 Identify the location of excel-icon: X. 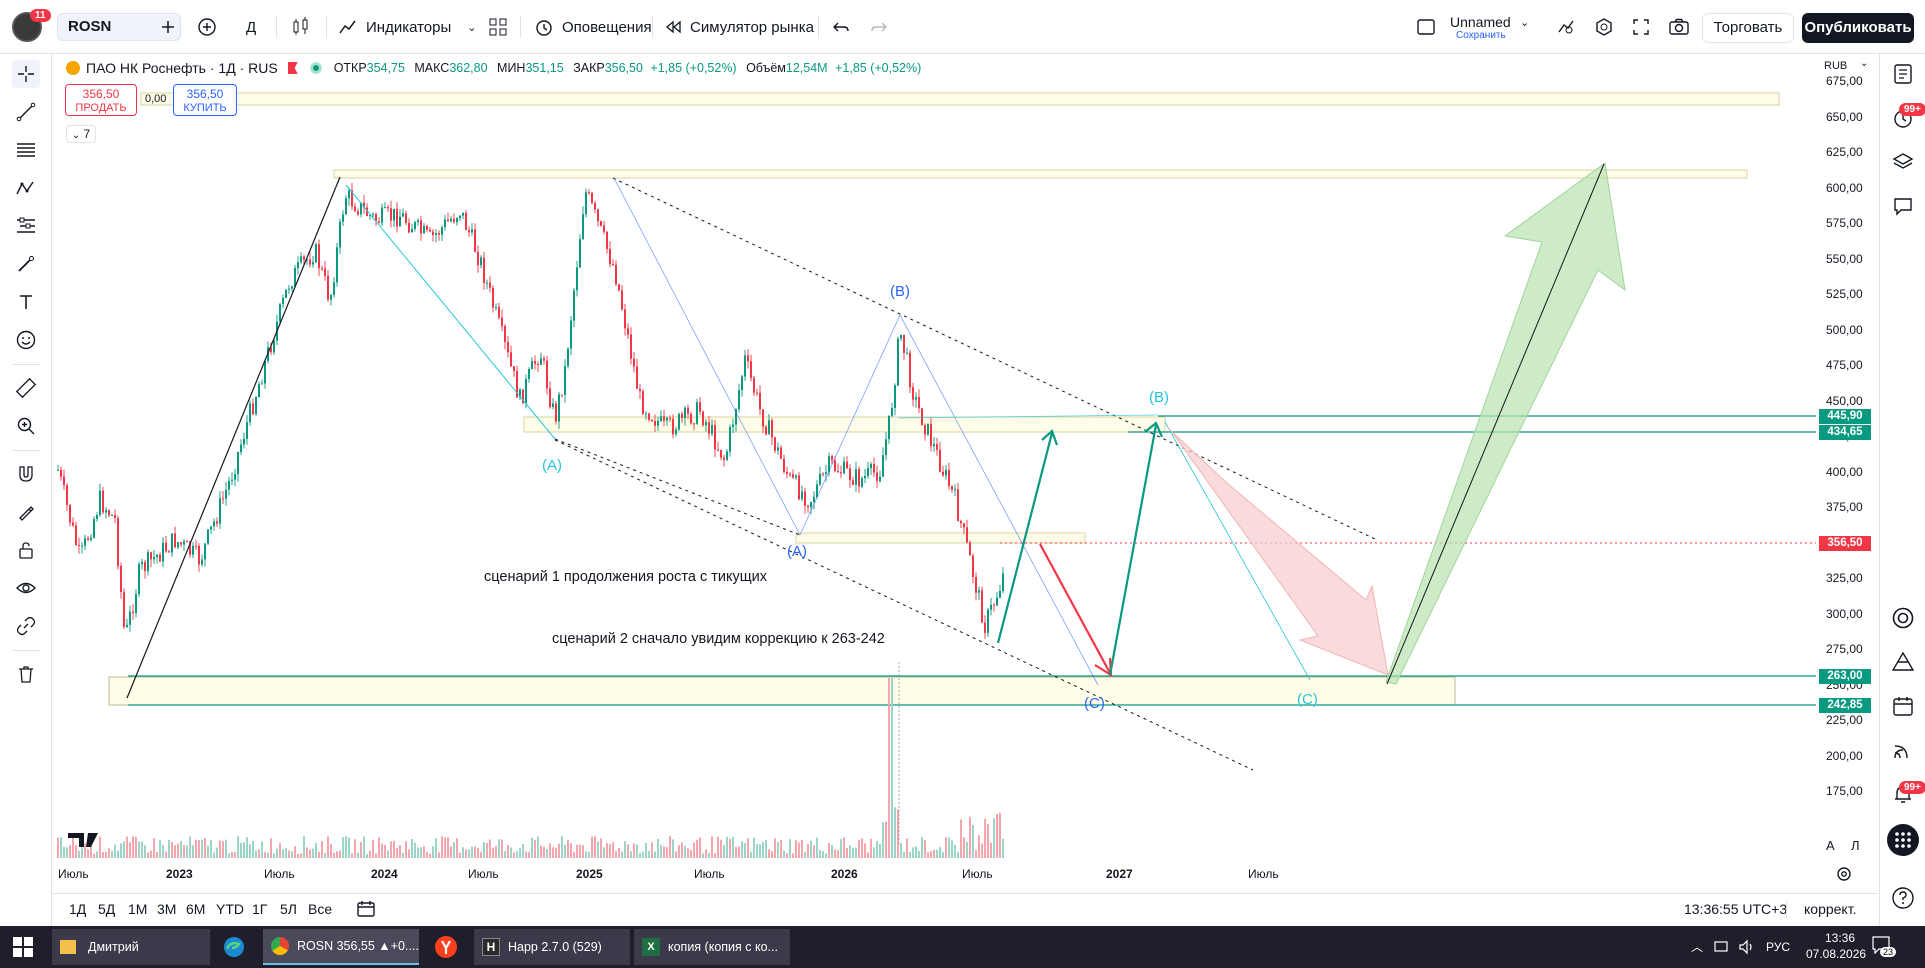
(651, 947).